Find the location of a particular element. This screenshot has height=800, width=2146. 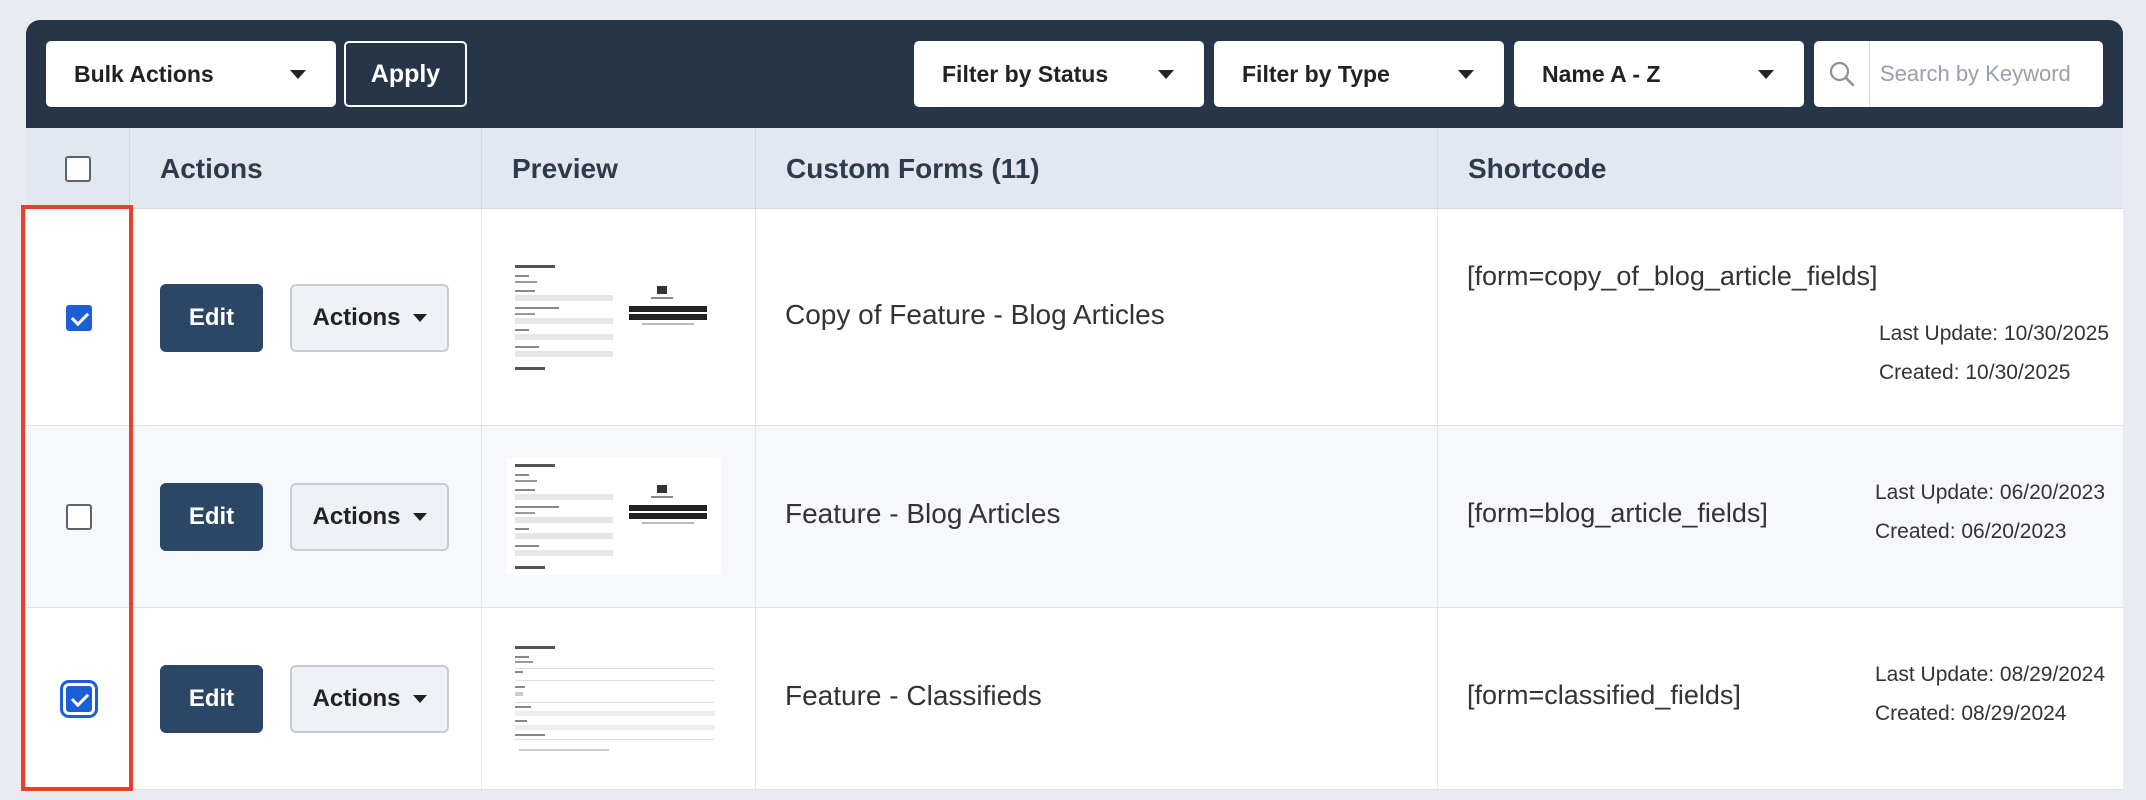

form-name: Feature - Blog Articles is located at coordinates (923, 513).